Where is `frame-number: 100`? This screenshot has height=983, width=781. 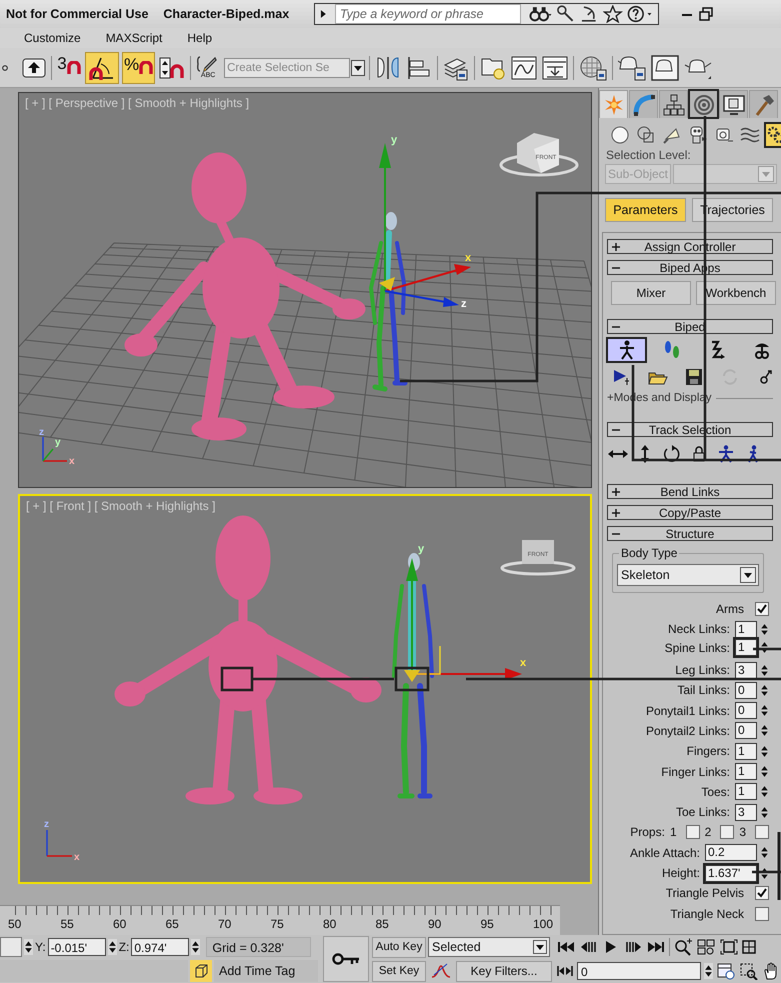 frame-number: 100 is located at coordinates (543, 925).